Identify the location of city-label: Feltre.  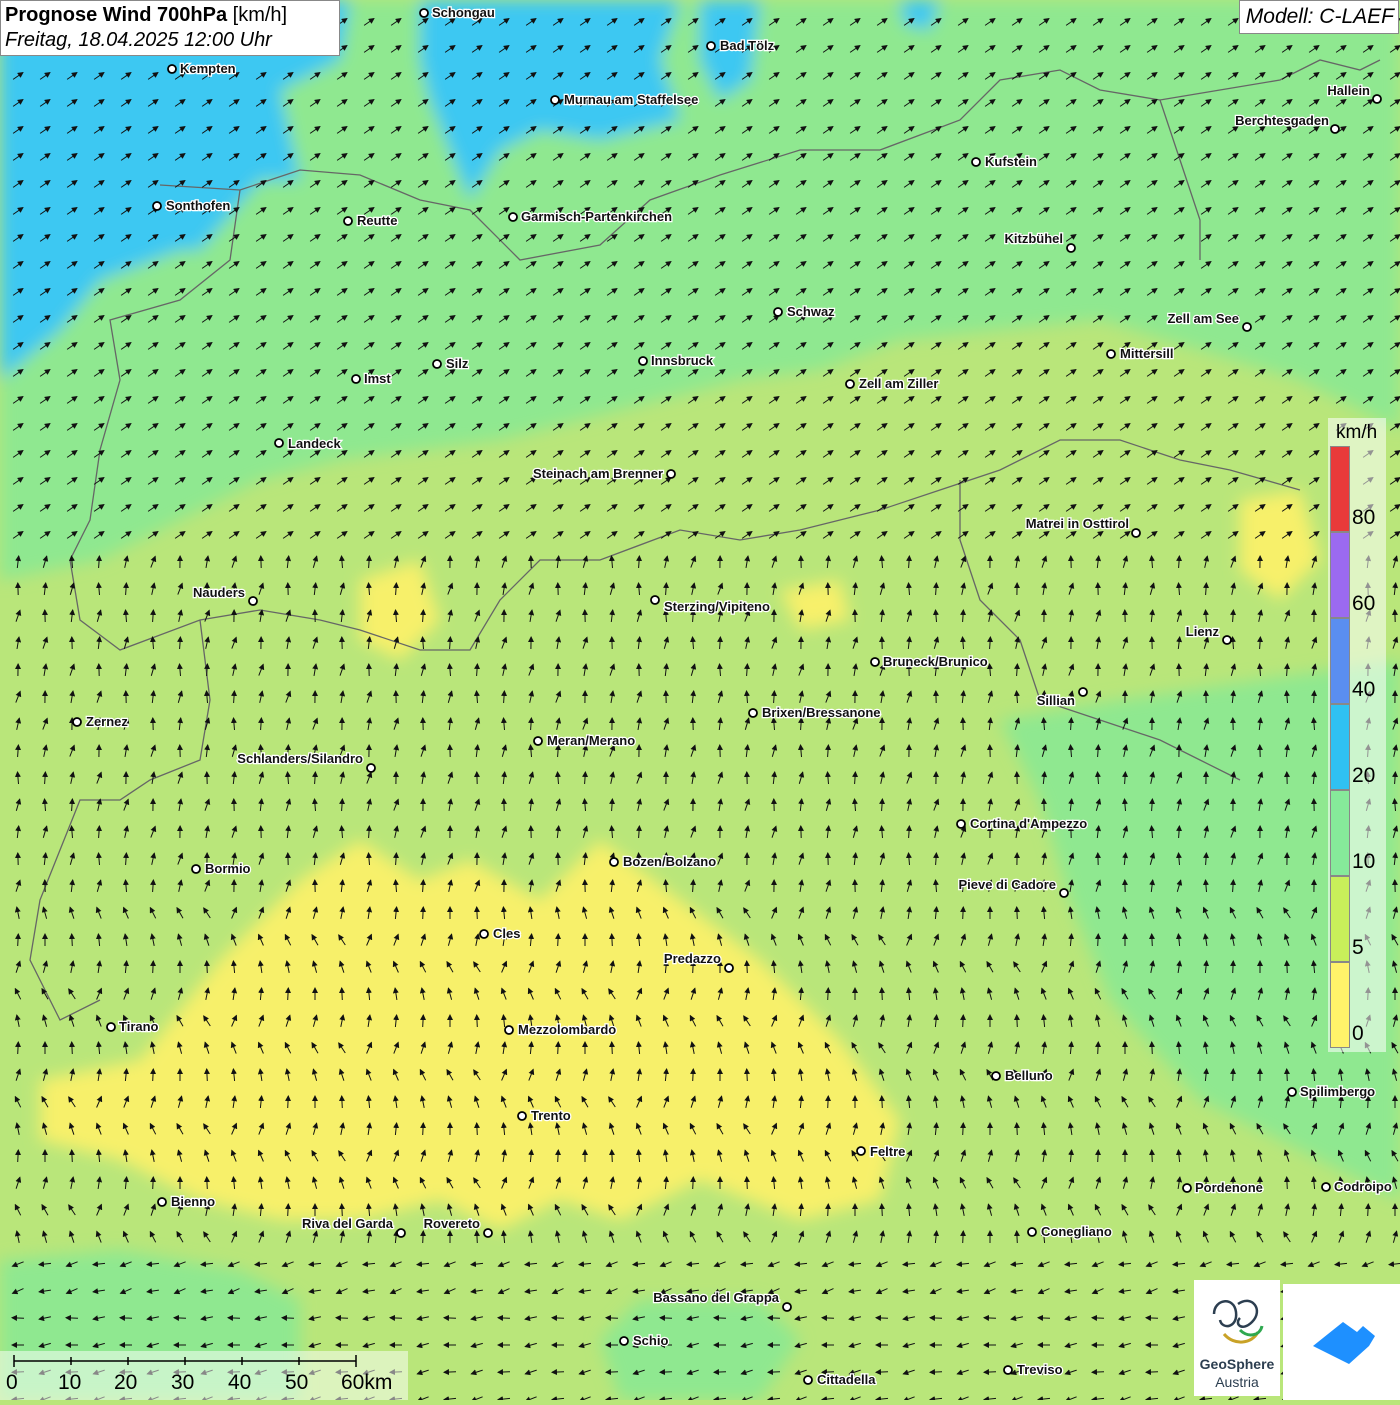
(887, 1151).